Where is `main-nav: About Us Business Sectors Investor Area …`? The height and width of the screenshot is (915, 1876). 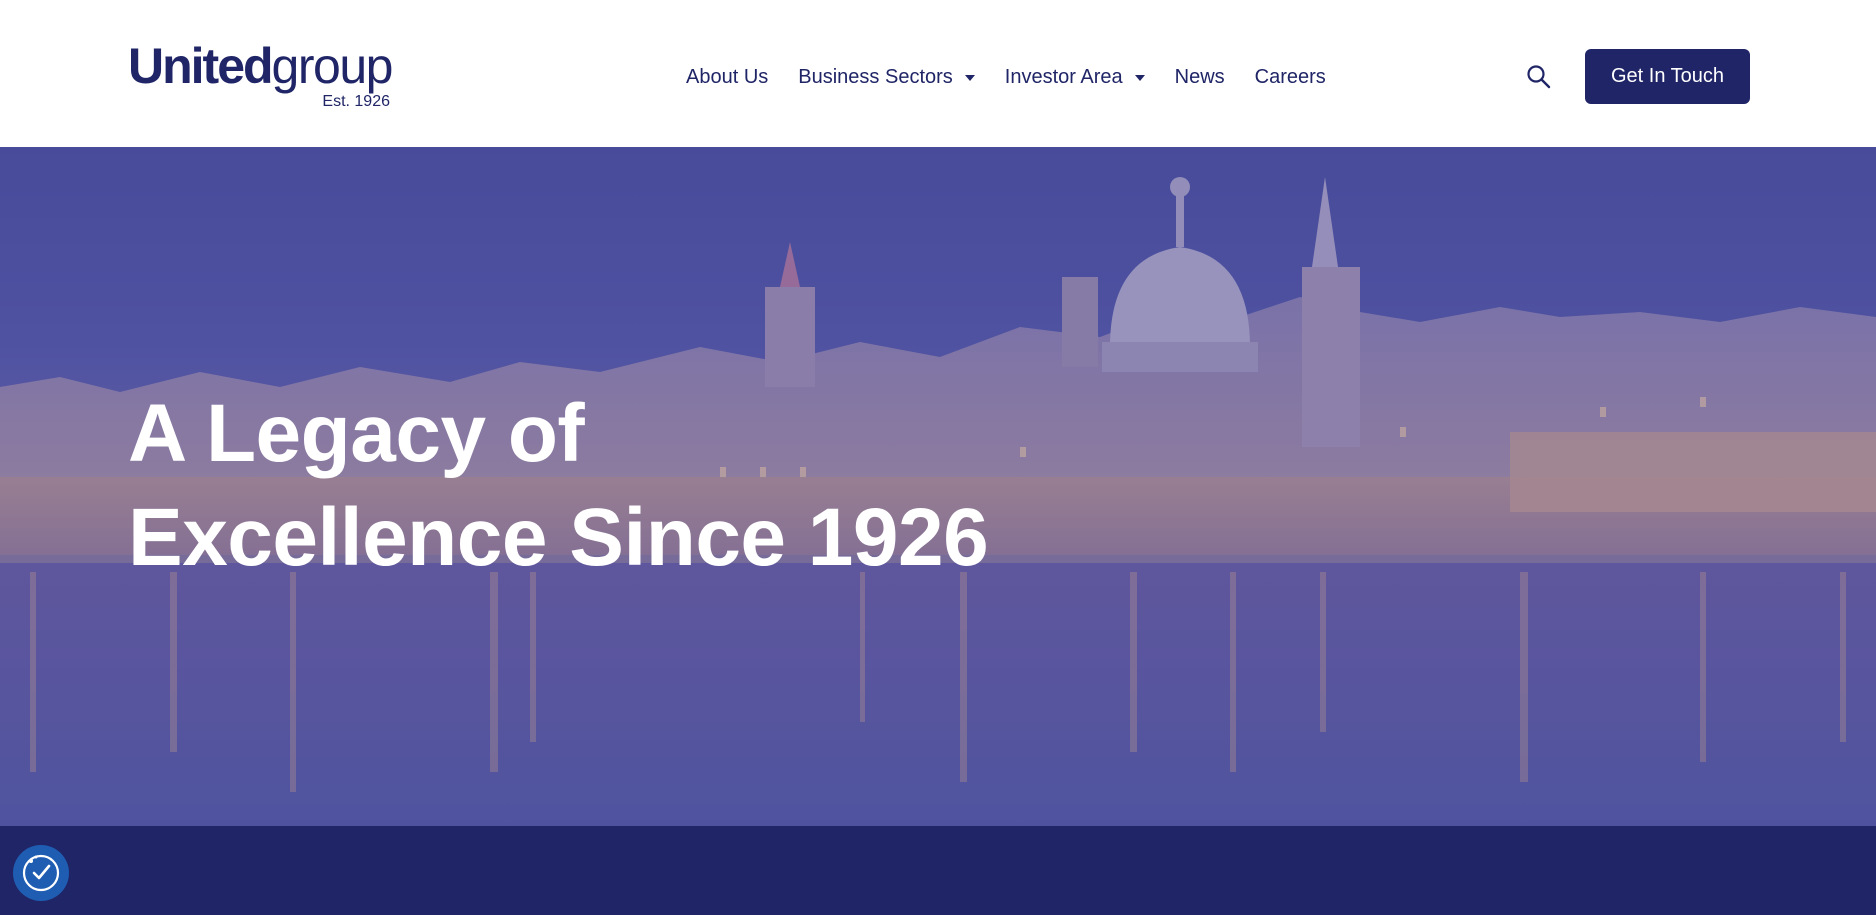
main-nav: About Us Business Sectors Investor Area … is located at coordinates (1006, 77).